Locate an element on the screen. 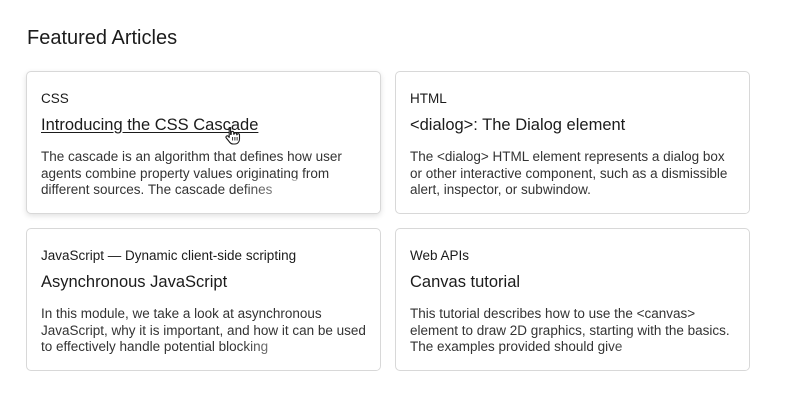 This screenshot has height=402, width=793. article-category: CSS is located at coordinates (55, 98).